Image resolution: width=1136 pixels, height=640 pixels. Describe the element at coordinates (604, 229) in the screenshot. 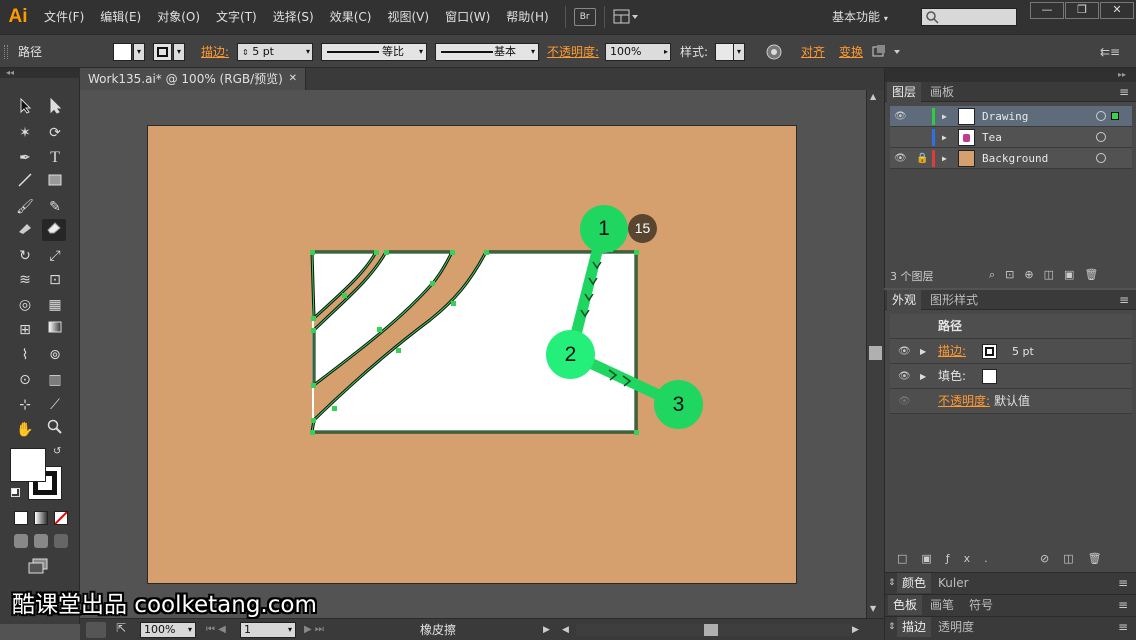

I see `step-marker-1: 1` at that location.